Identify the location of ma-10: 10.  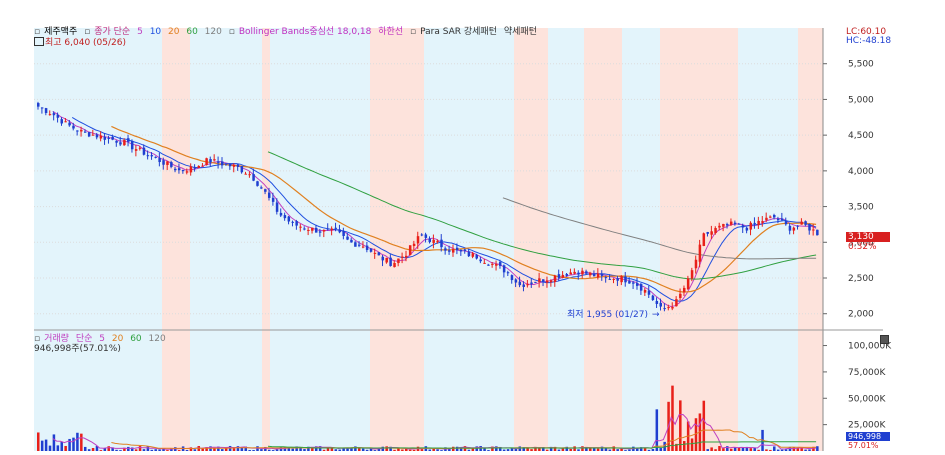
(155, 32).